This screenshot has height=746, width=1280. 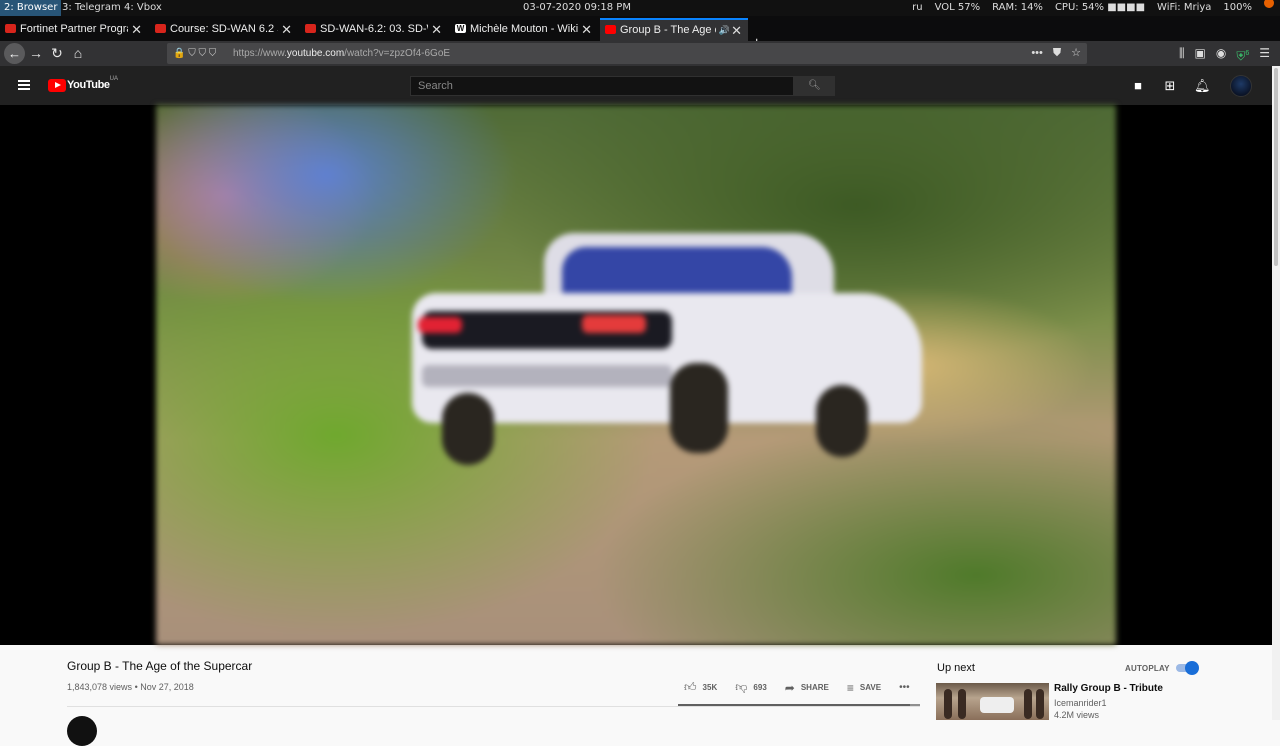 I want to click on more-actions-button: •••, so click(x=907, y=687).